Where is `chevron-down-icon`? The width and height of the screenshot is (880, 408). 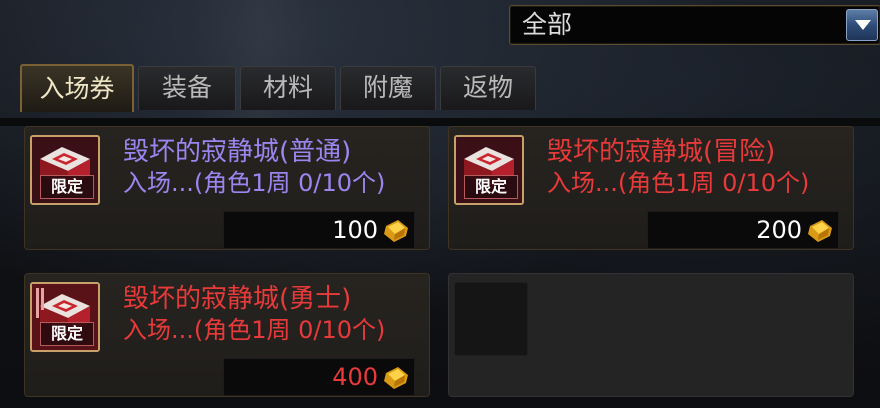 chevron-down-icon is located at coordinates (863, 25).